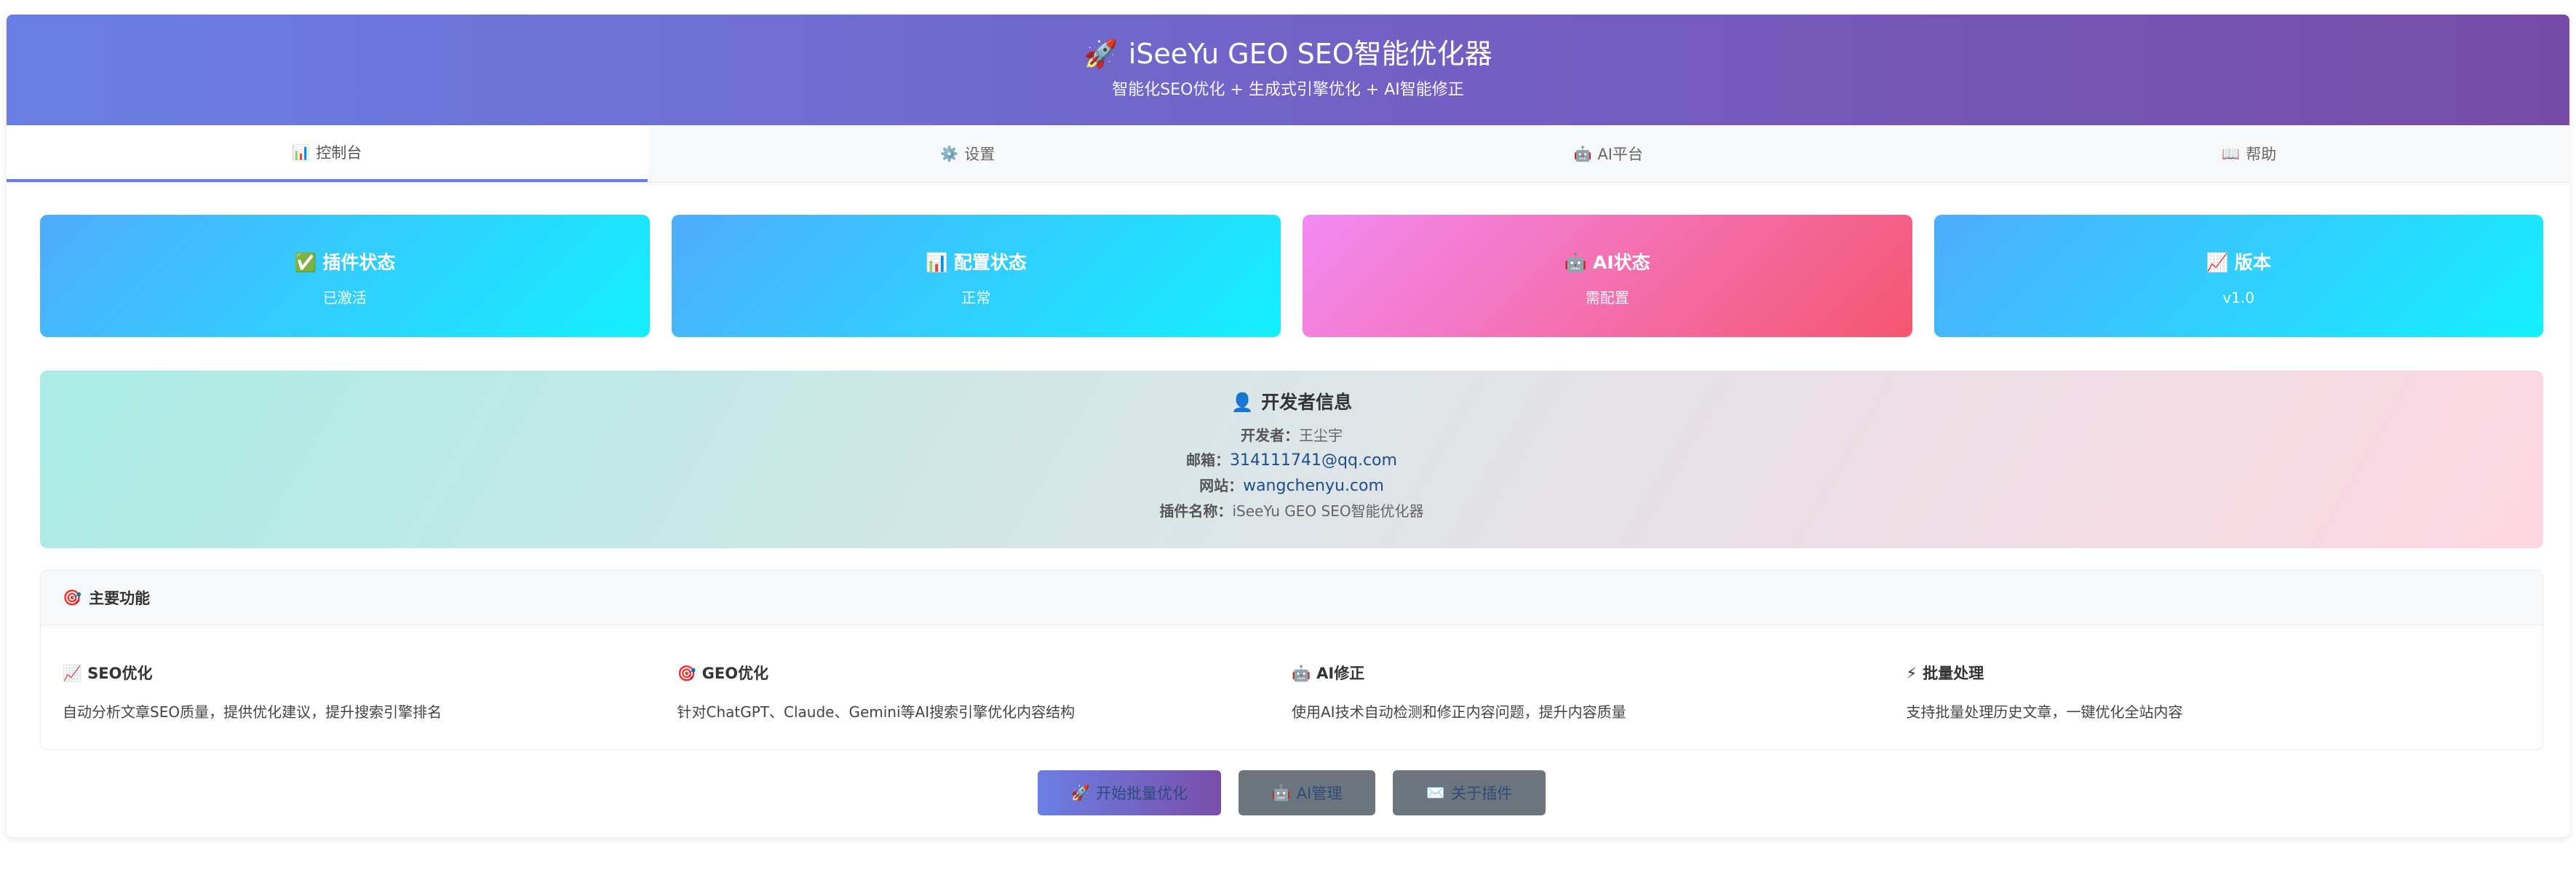 This screenshot has height=878, width=2576. What do you see at coordinates (1319, 793) in the screenshot?
I see `button-label: AI管理` at bounding box center [1319, 793].